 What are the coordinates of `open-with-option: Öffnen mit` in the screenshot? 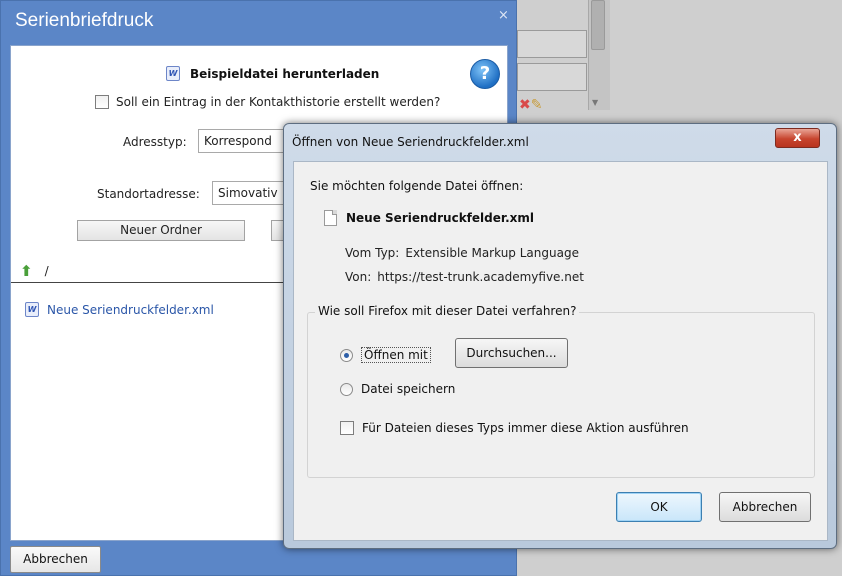 It's located at (385, 355).